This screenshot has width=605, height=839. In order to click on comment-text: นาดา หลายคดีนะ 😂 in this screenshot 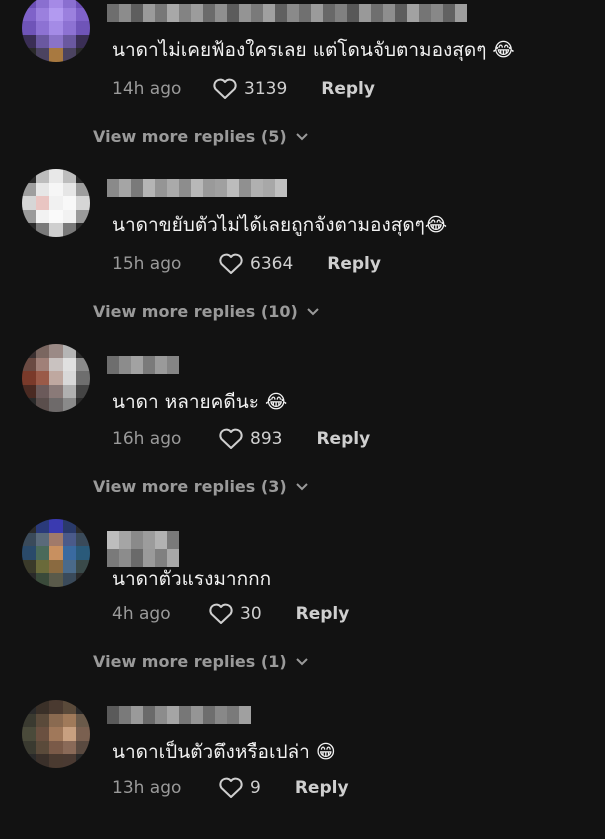, I will do `click(200, 402)`.